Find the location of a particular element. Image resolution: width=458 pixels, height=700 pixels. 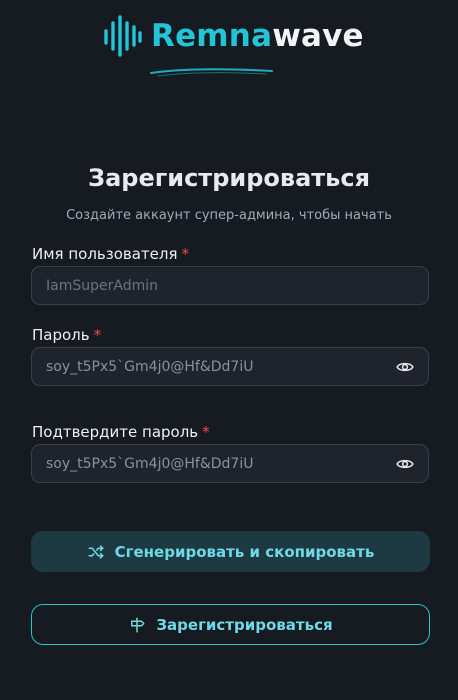

brand-name-part2: wave is located at coordinates (318, 36).